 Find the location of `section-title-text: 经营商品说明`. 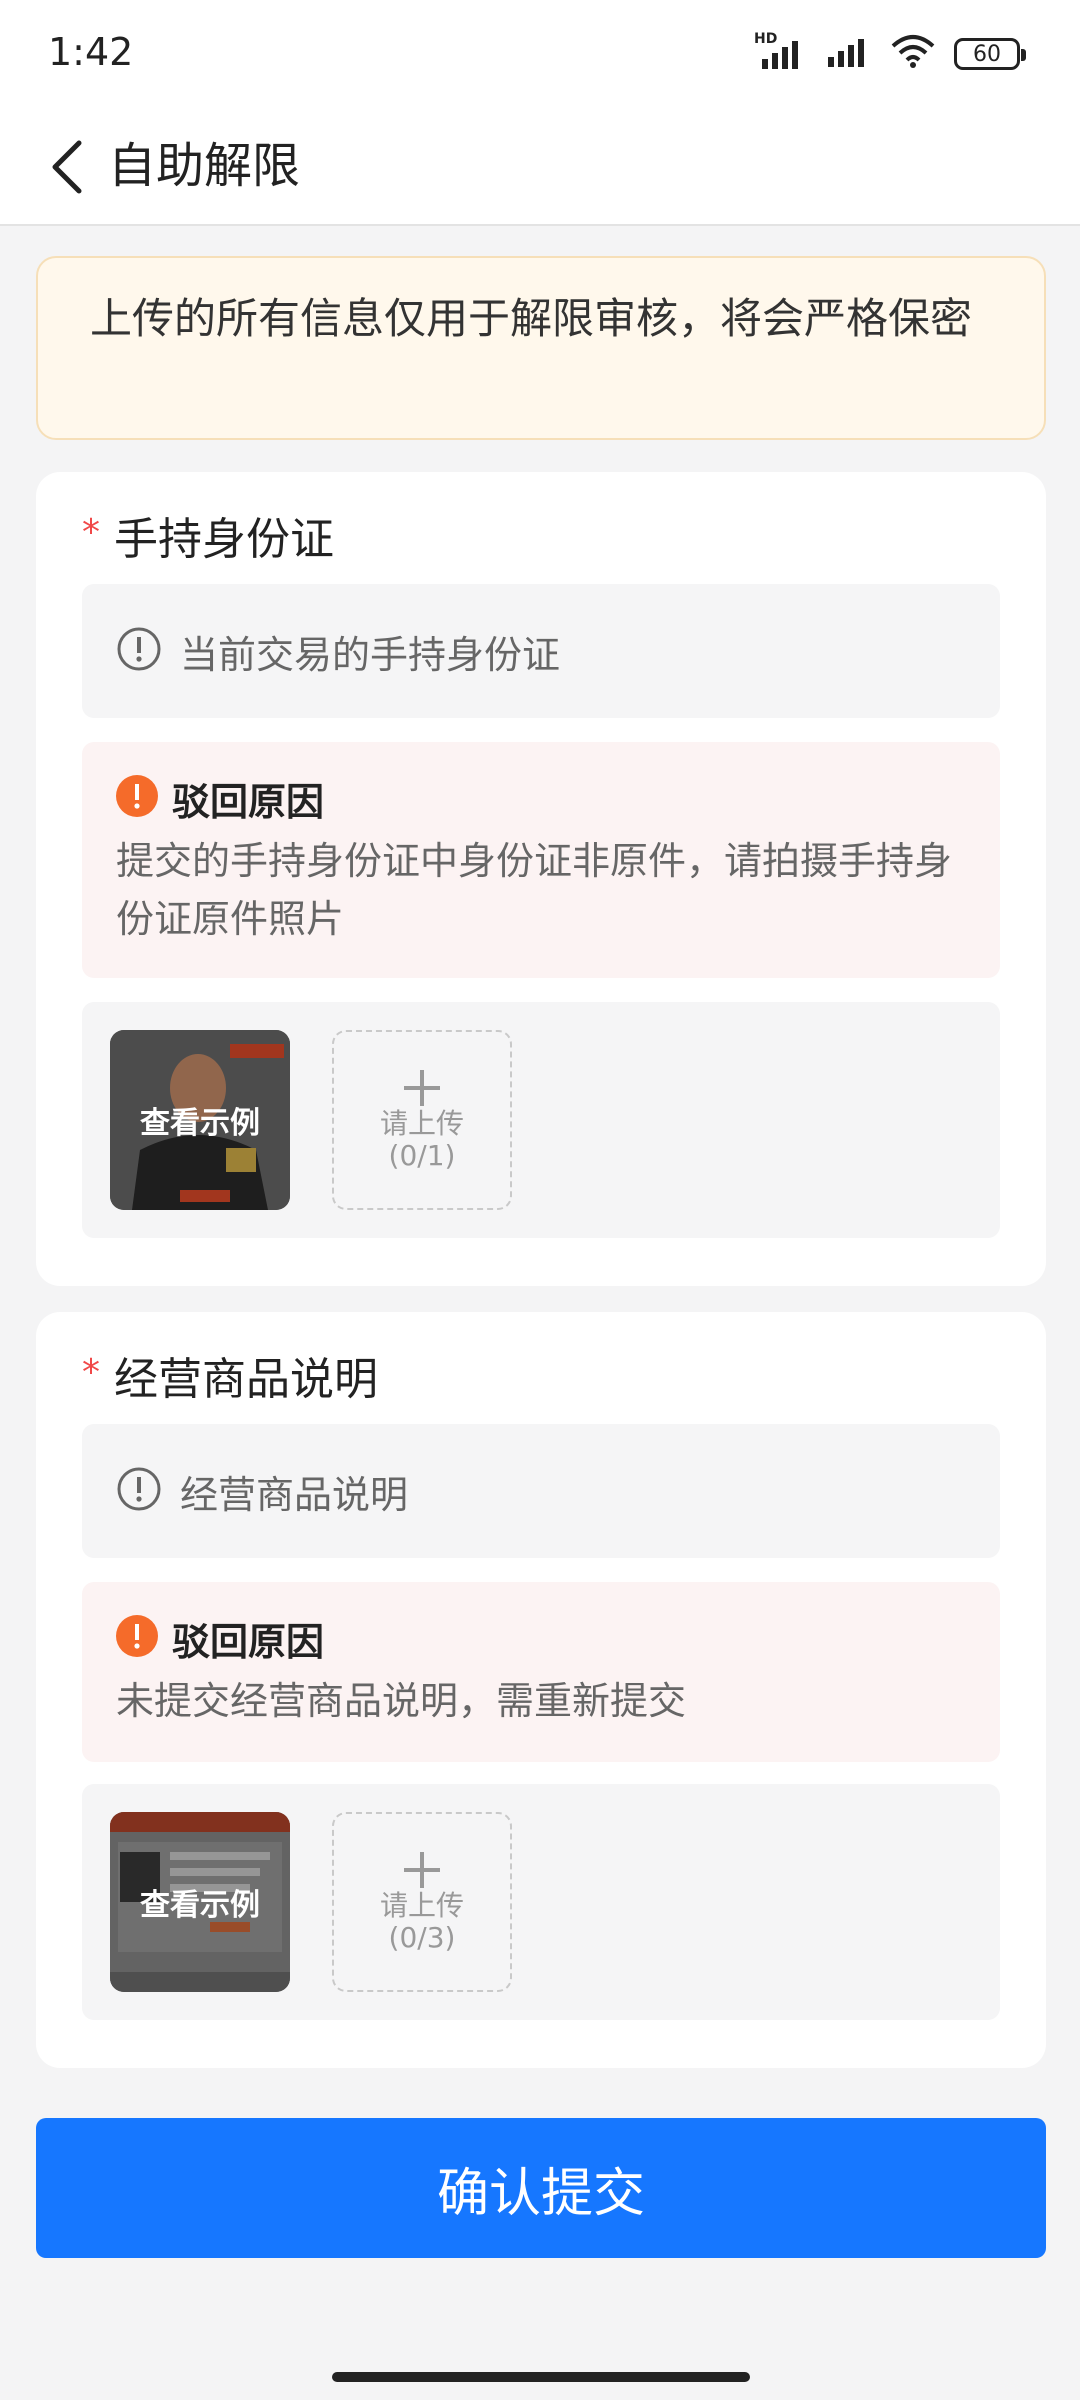

section-title-text: 经营商品说明 is located at coordinates (246, 1379).